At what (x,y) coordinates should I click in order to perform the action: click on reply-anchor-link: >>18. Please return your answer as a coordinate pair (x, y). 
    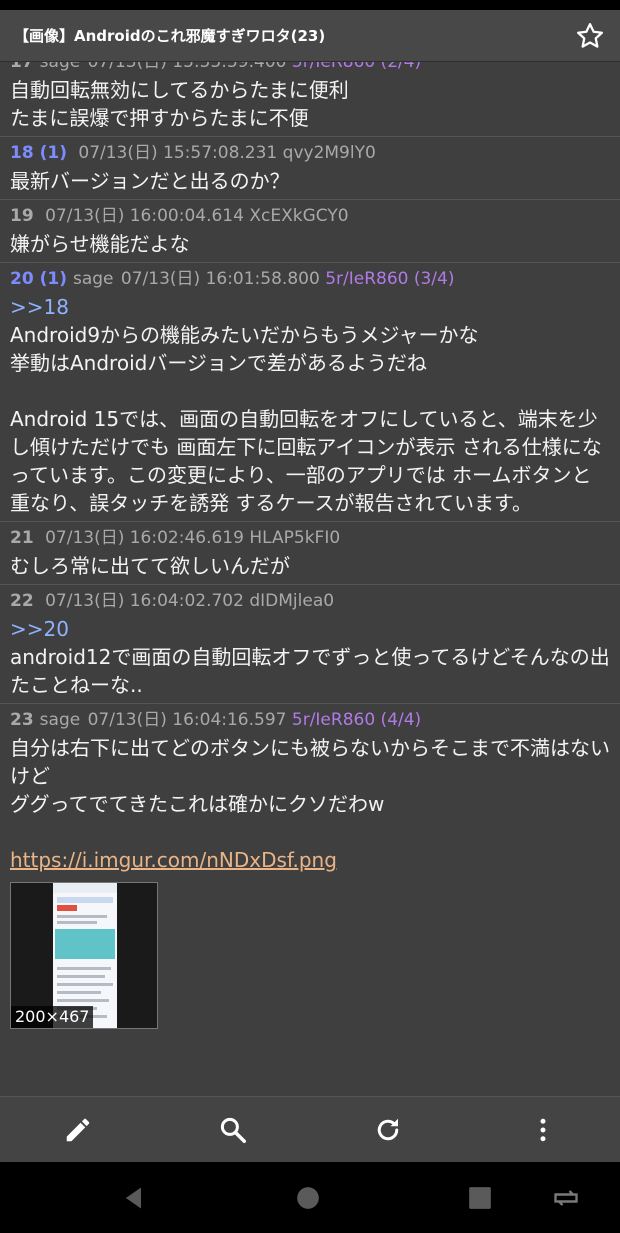
    Looking at the image, I should click on (310, 307).